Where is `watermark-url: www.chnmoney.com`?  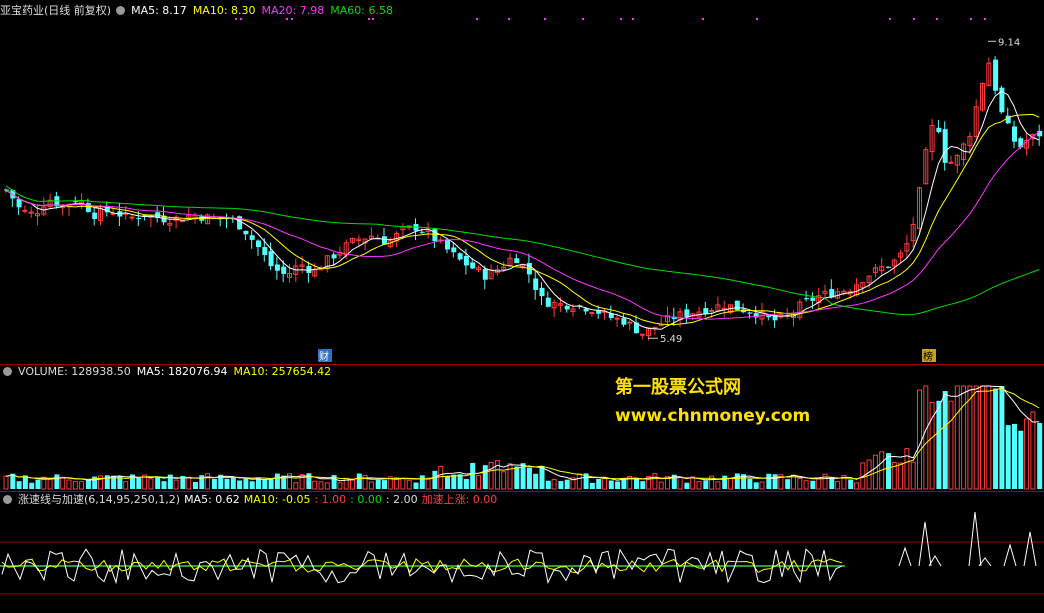
watermark-url: www.chnmoney.com is located at coordinates (713, 416).